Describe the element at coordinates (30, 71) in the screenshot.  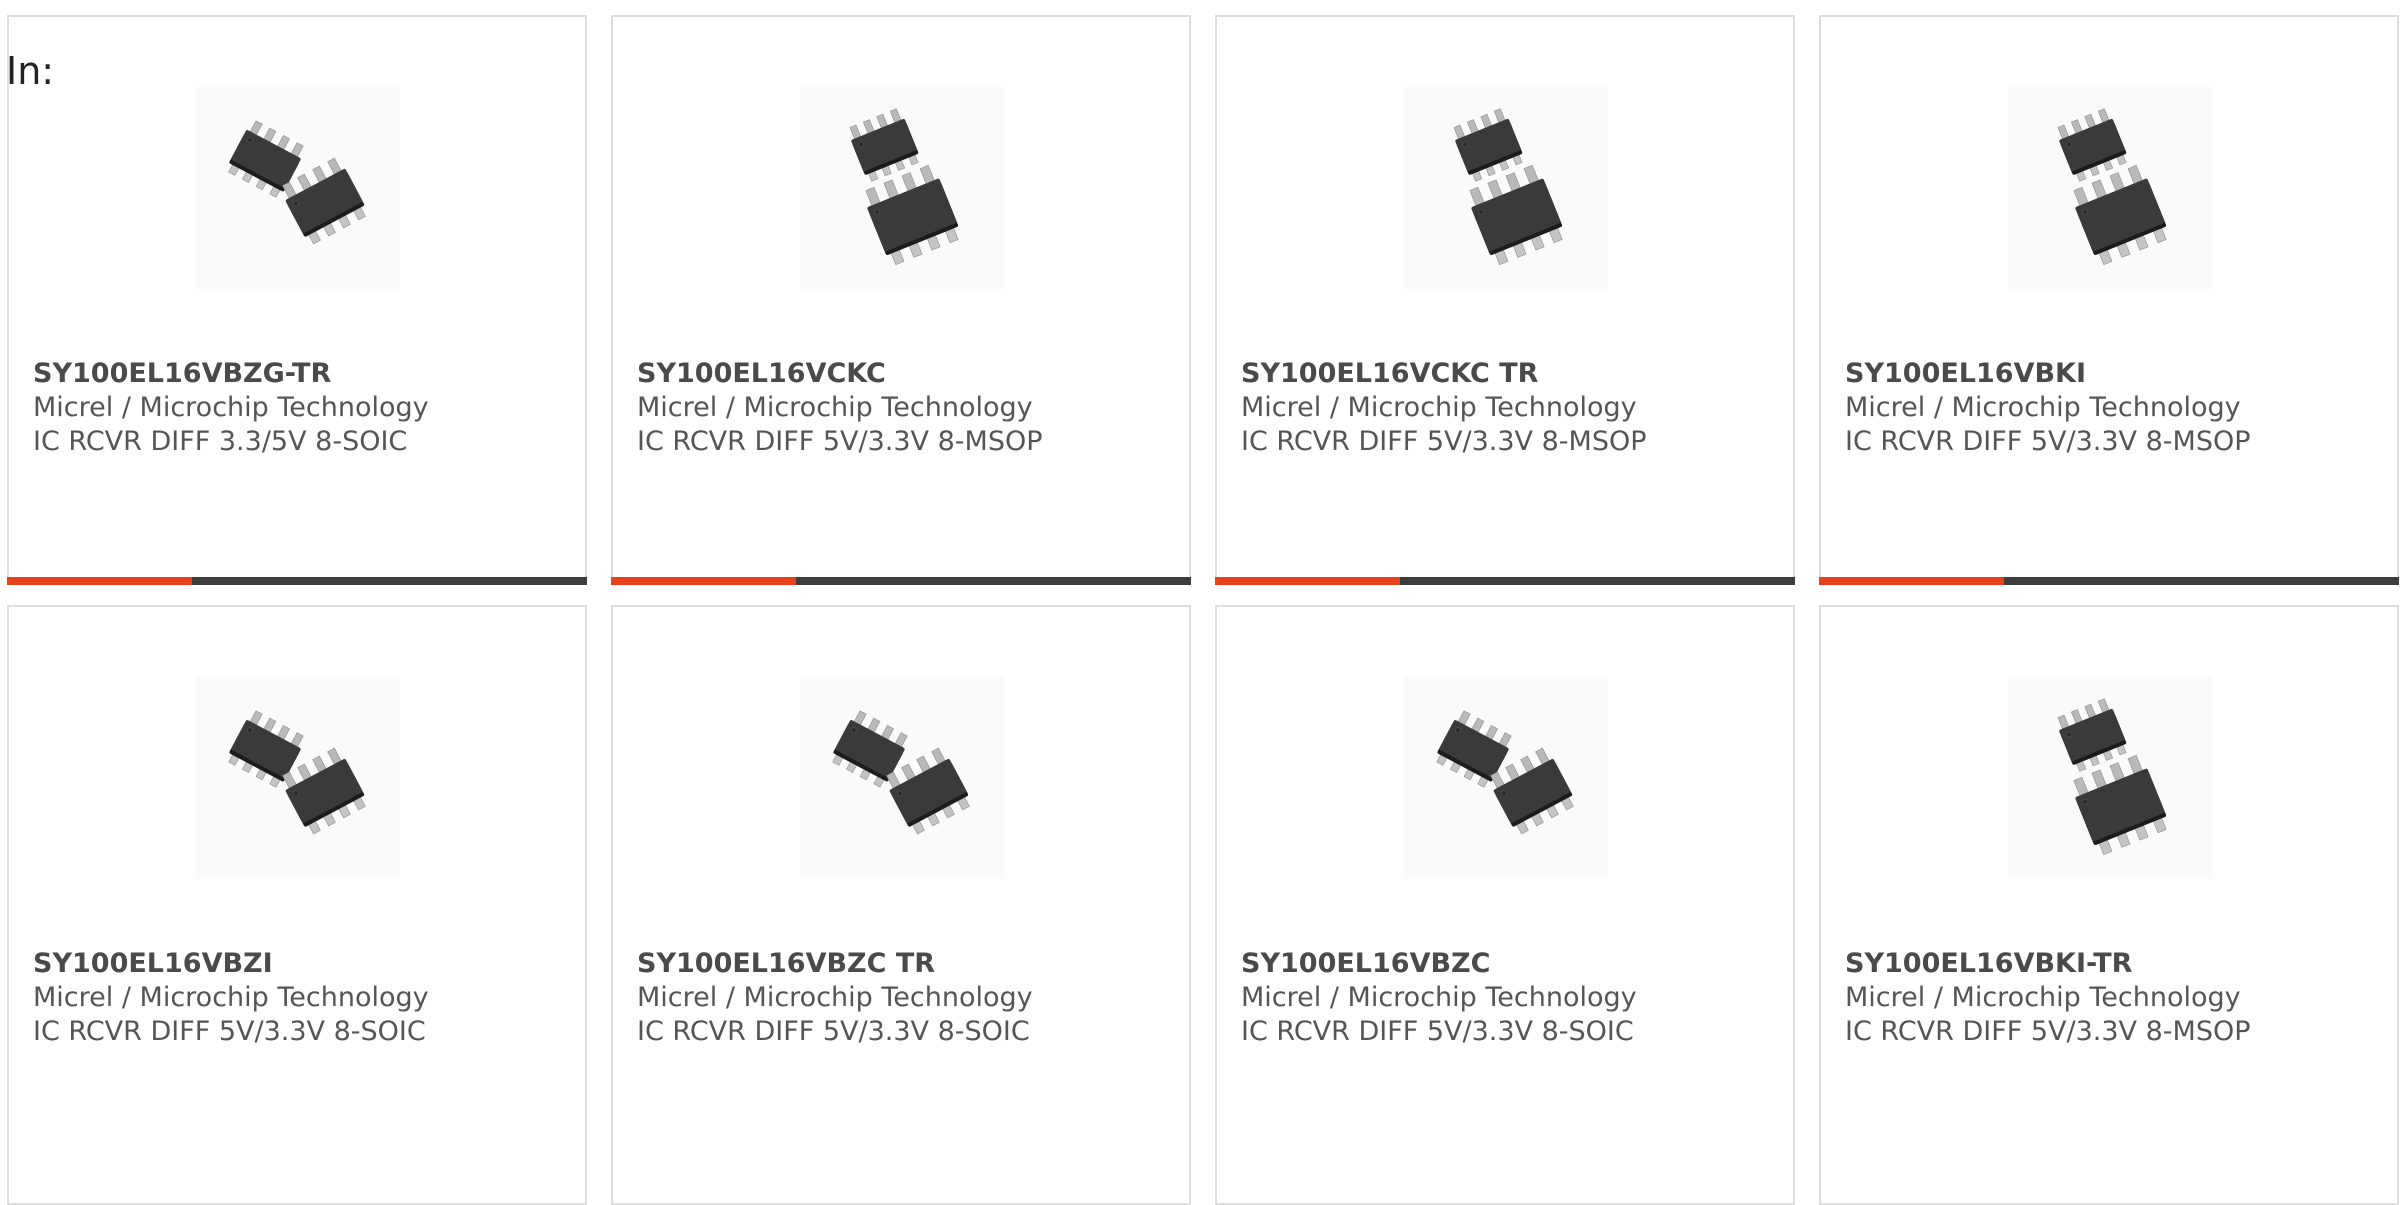
I see `in-label: In:` at that location.